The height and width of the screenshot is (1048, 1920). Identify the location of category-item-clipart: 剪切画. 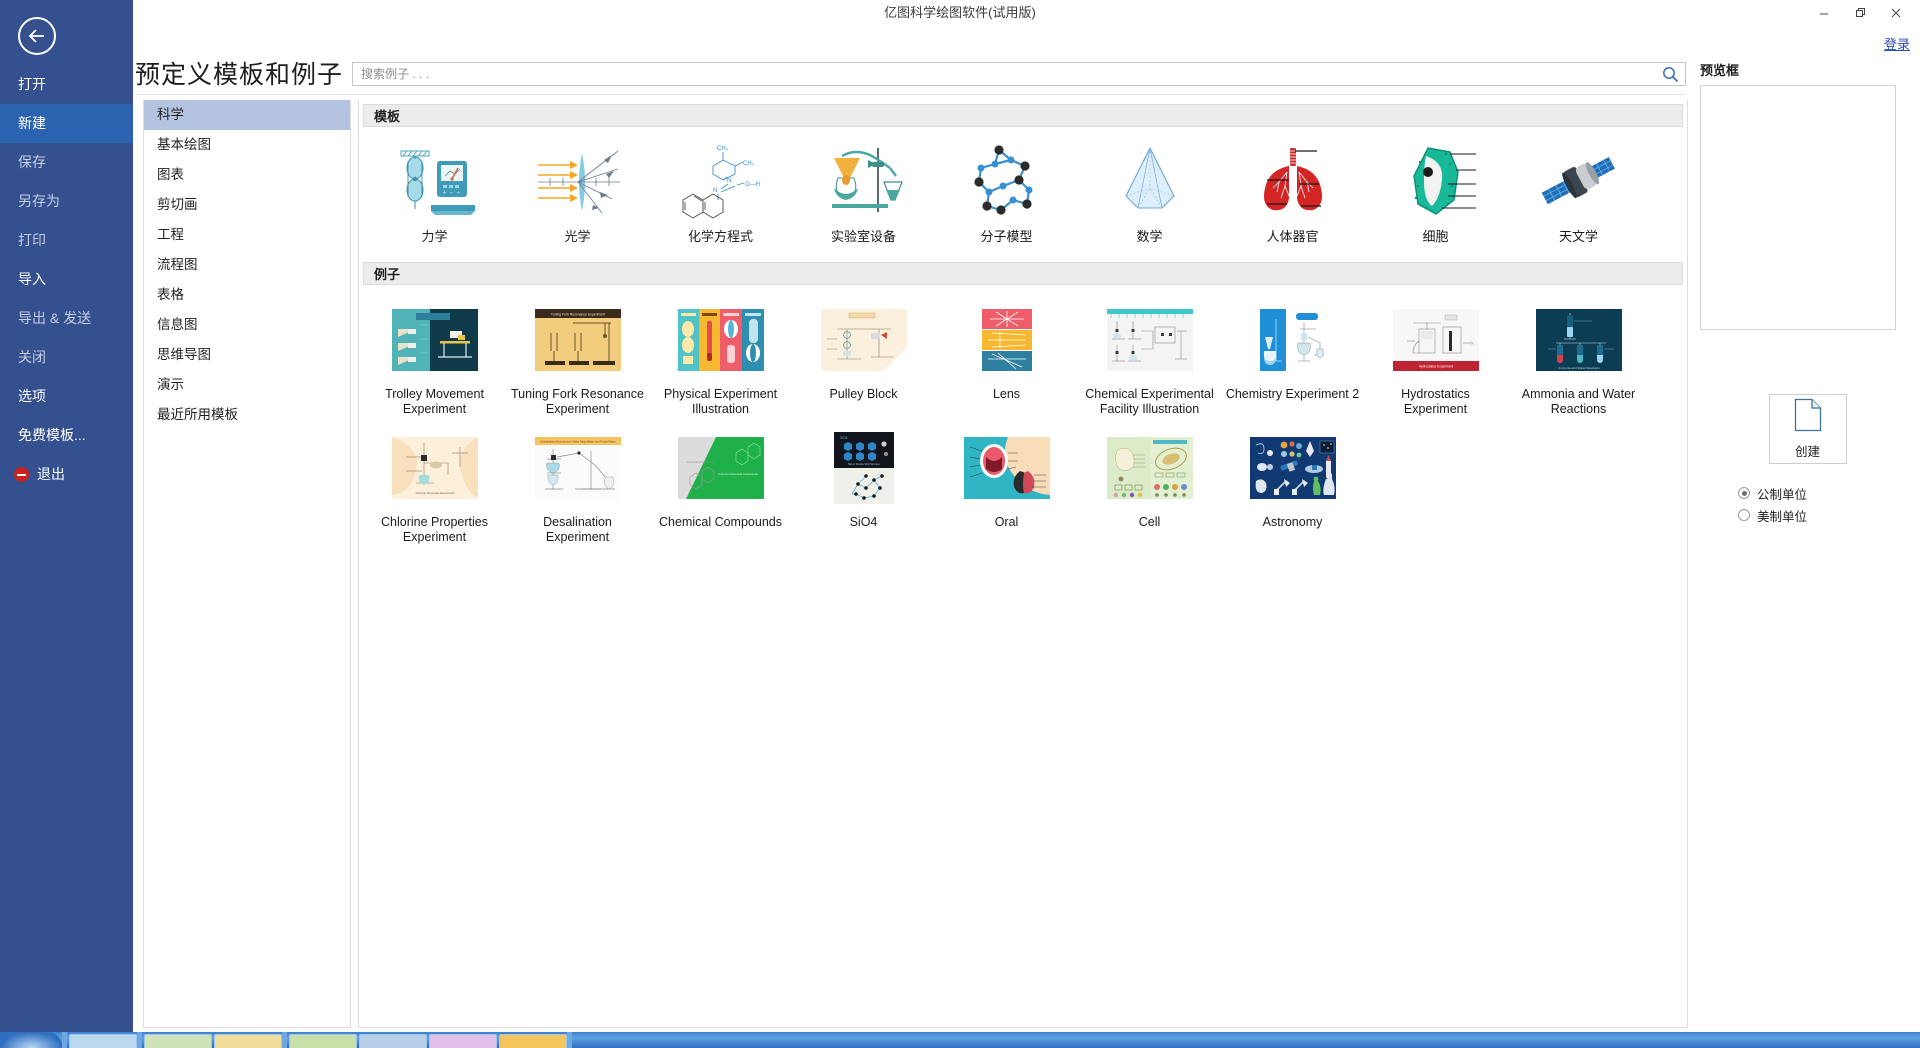
(247, 205).